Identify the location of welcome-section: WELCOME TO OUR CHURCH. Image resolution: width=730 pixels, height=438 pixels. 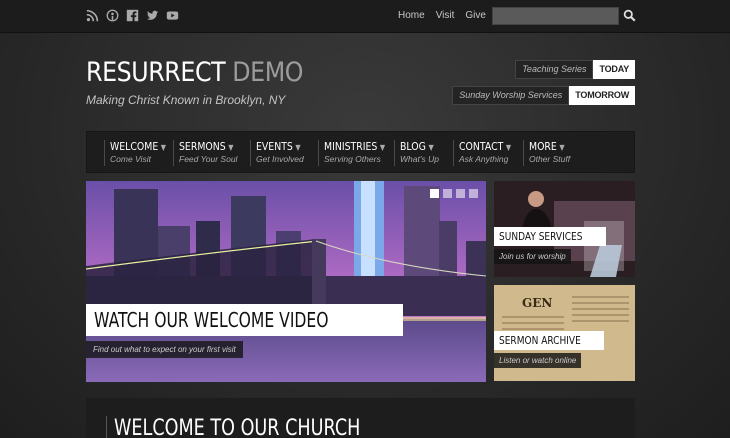
(360, 418).